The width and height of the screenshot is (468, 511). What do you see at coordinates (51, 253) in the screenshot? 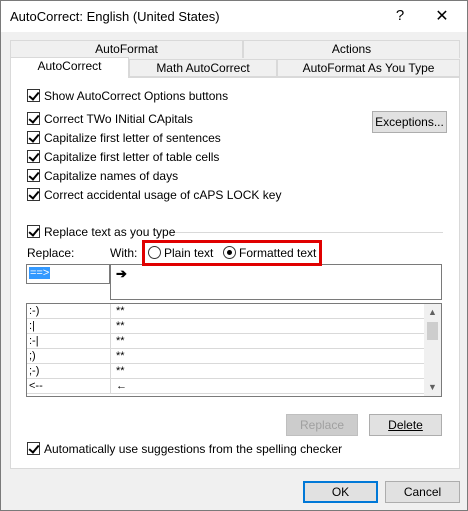
I see `replace-label: Replace:` at bounding box center [51, 253].